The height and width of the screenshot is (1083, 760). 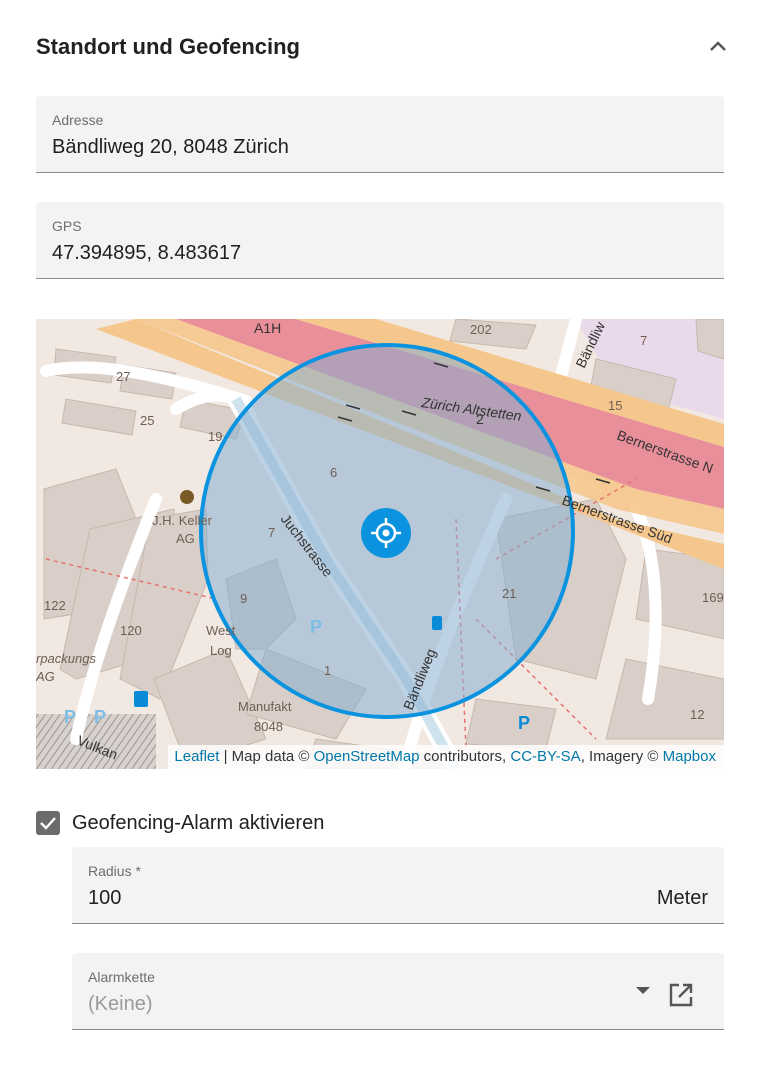 I want to click on svg-text: West, so click(x=221, y=630).